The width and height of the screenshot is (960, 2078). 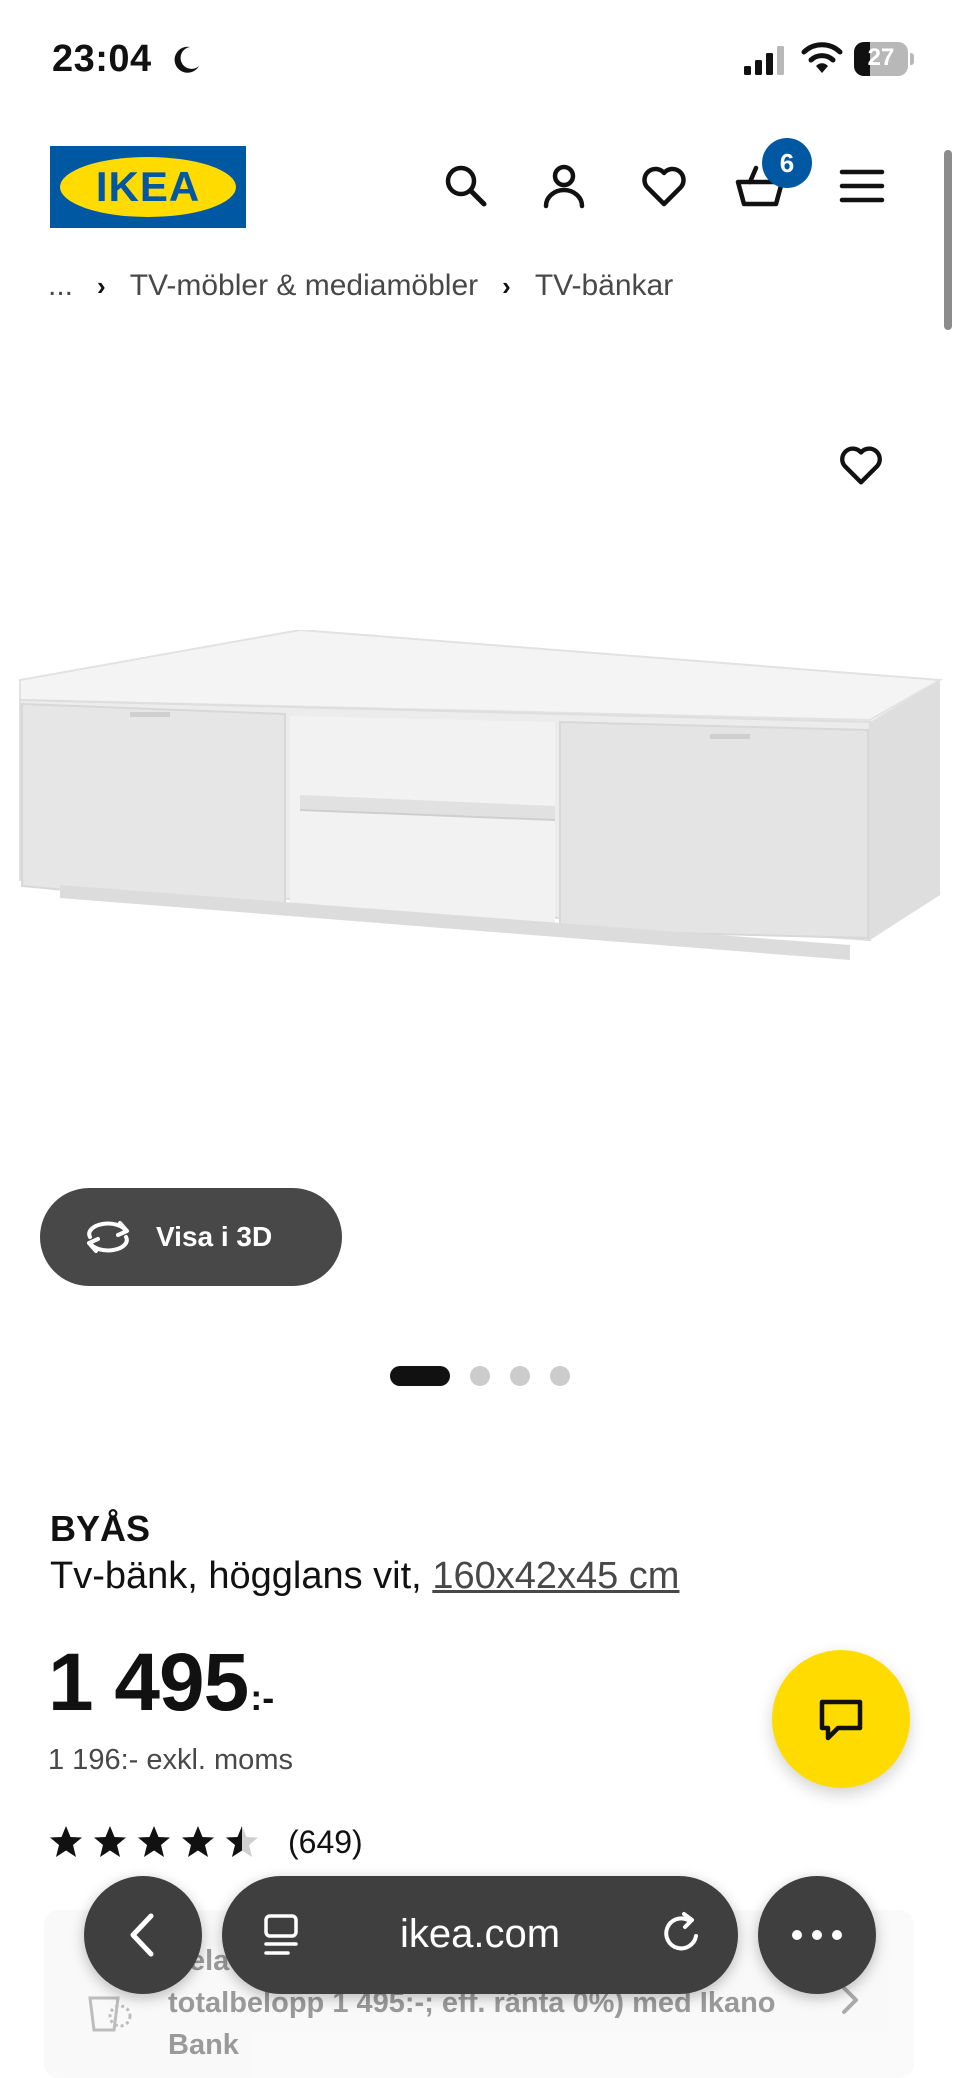 I want to click on battery-indicator: 27, so click(x=884, y=59).